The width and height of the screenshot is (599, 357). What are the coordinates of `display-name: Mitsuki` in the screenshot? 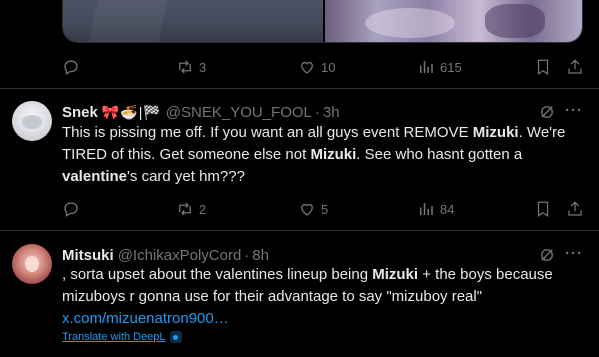 It's located at (88, 255).